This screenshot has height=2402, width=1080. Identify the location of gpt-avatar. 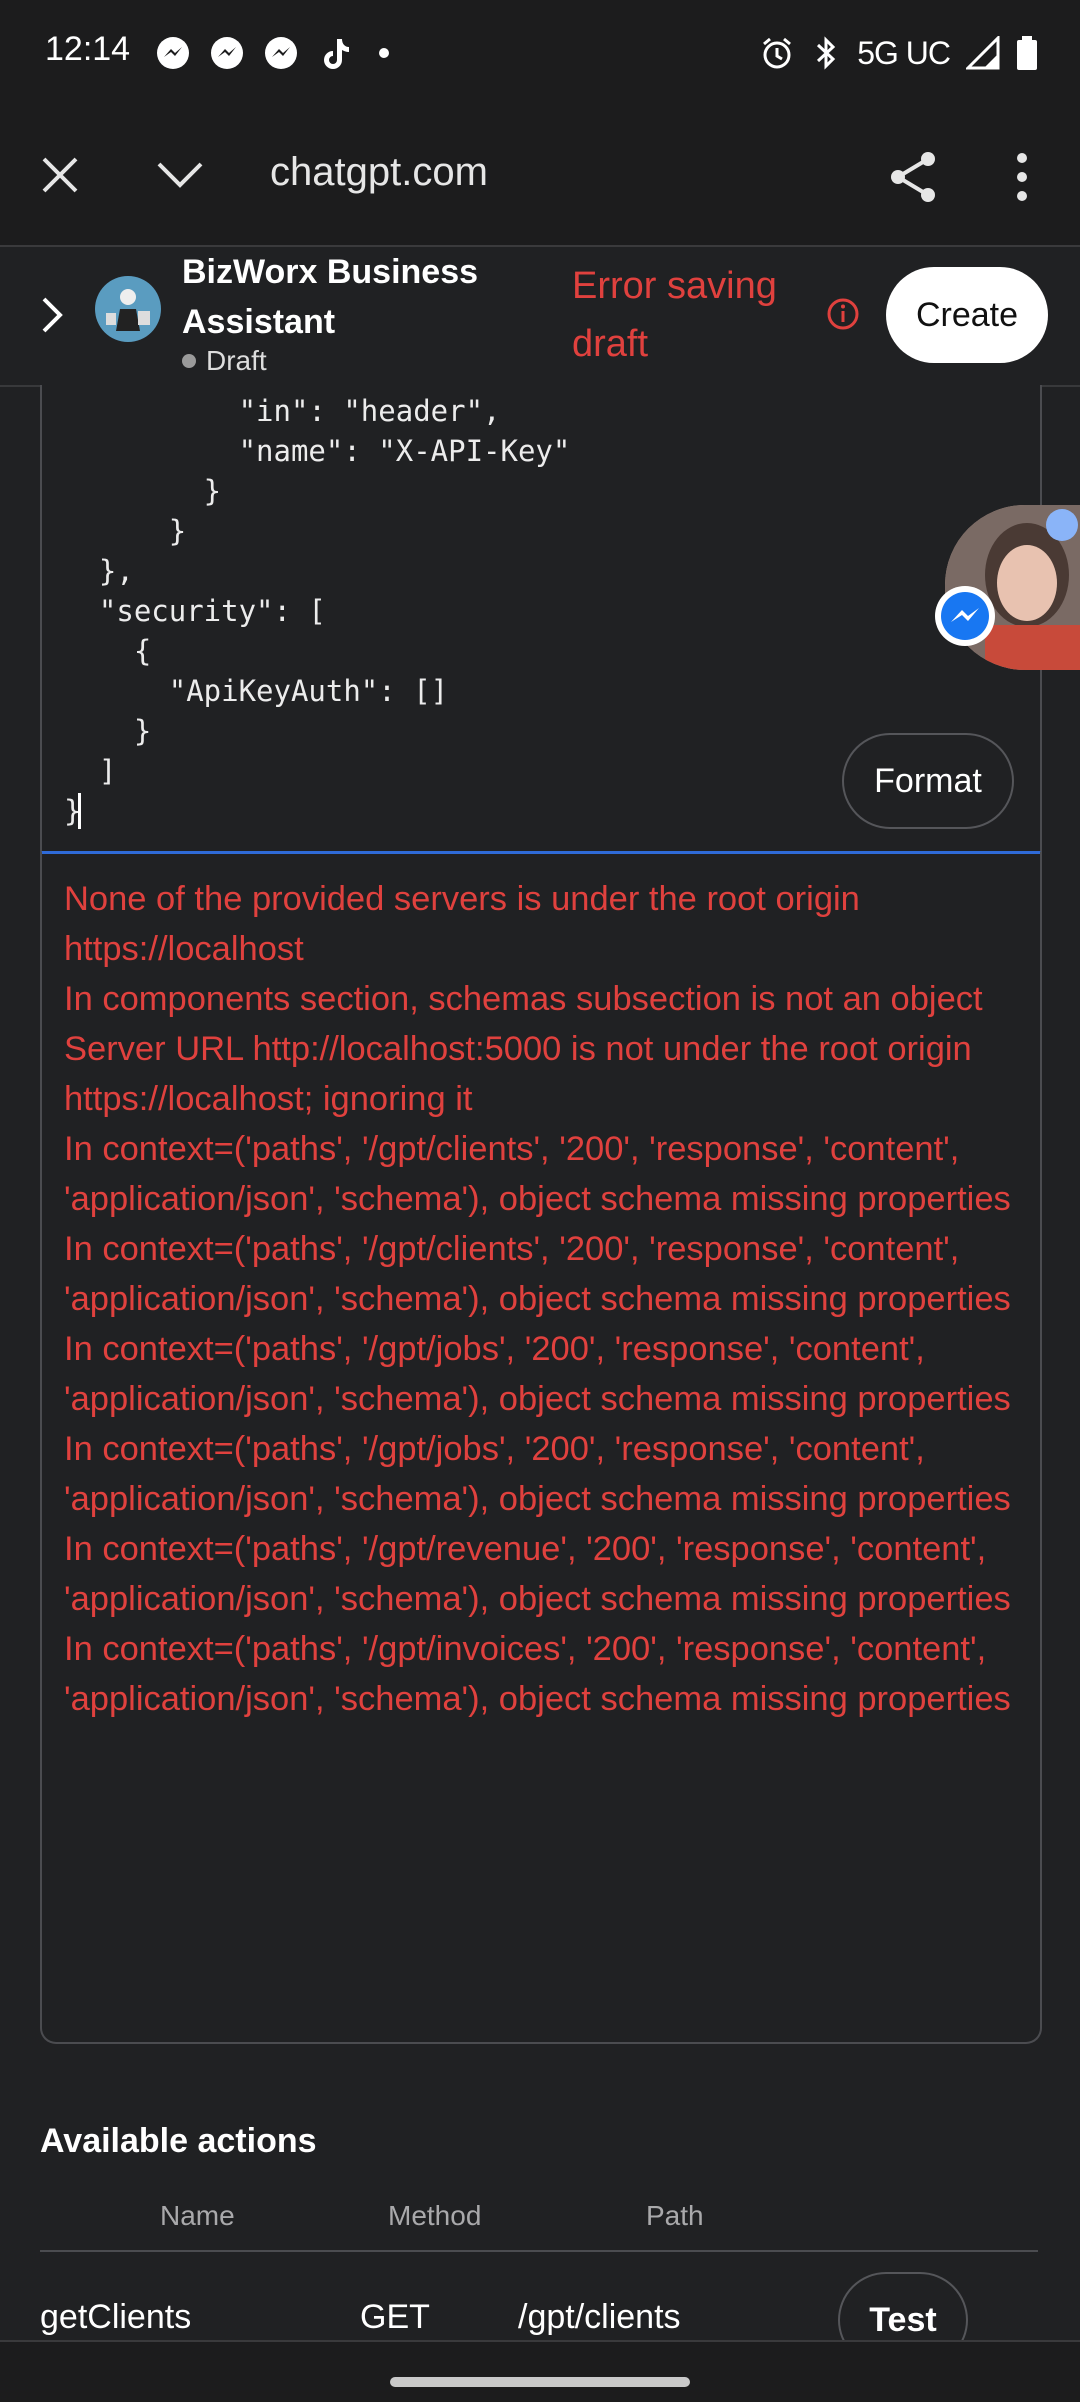
(128, 309).